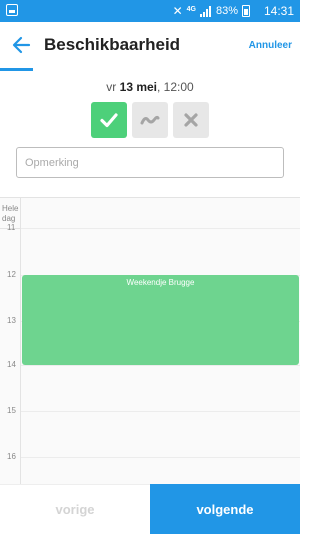  I want to click on next-button: volgende, so click(225, 509).